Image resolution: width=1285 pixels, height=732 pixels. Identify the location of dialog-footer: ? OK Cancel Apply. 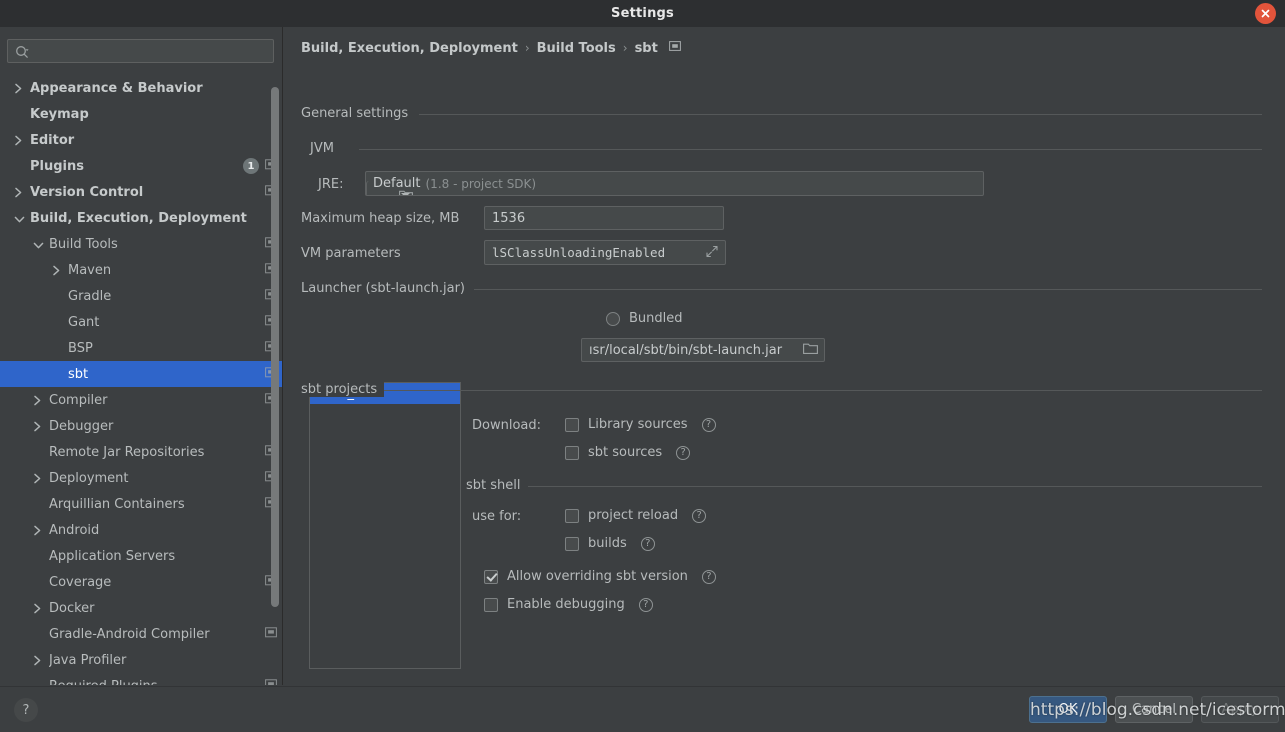
(642, 709).